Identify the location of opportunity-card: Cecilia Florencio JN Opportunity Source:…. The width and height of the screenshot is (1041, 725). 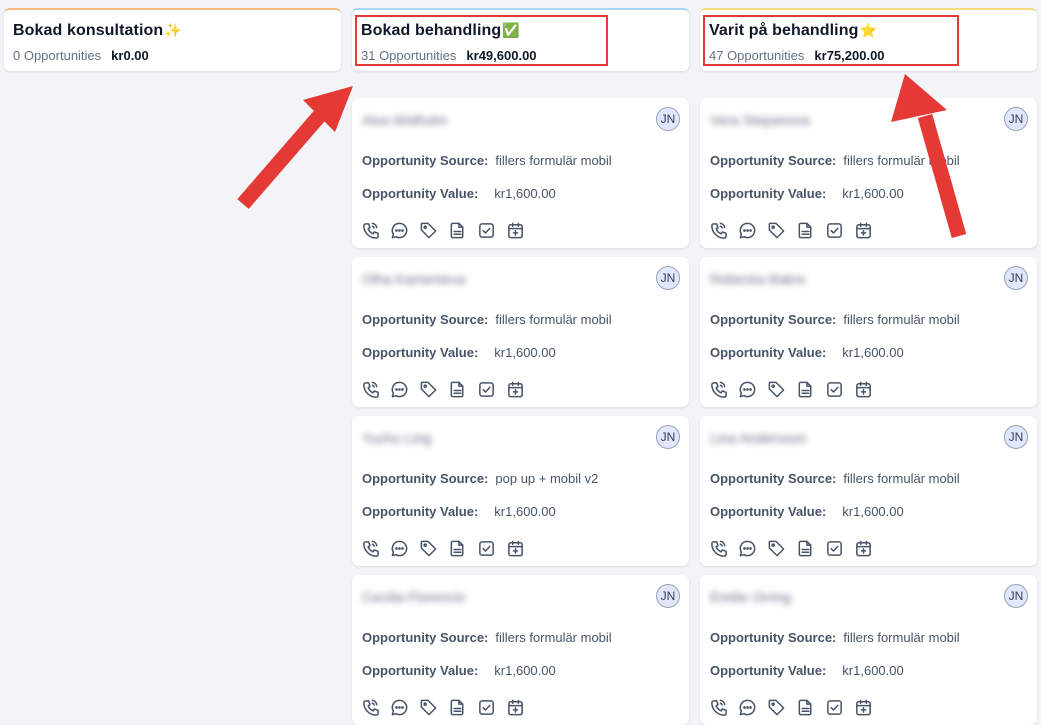
(520, 650).